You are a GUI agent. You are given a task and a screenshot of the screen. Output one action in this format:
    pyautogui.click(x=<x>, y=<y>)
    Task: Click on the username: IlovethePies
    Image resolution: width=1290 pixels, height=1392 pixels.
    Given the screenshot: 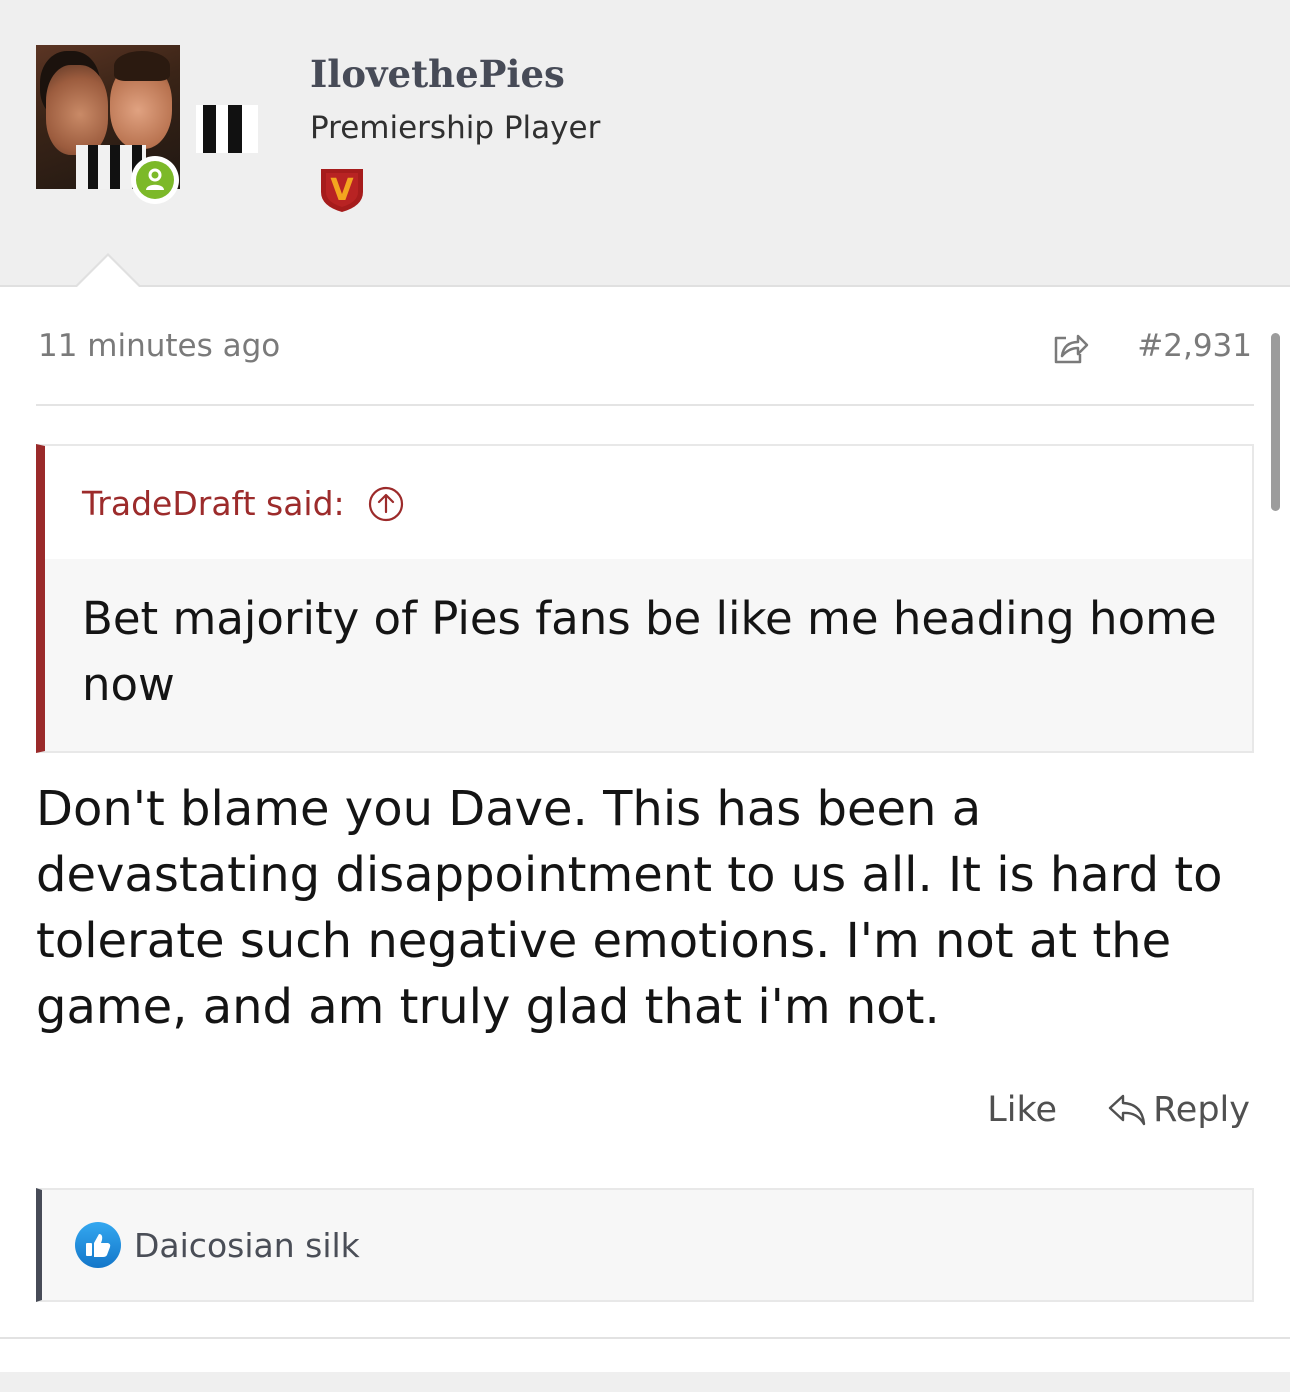 What is the action you would take?
    pyautogui.click(x=437, y=74)
    